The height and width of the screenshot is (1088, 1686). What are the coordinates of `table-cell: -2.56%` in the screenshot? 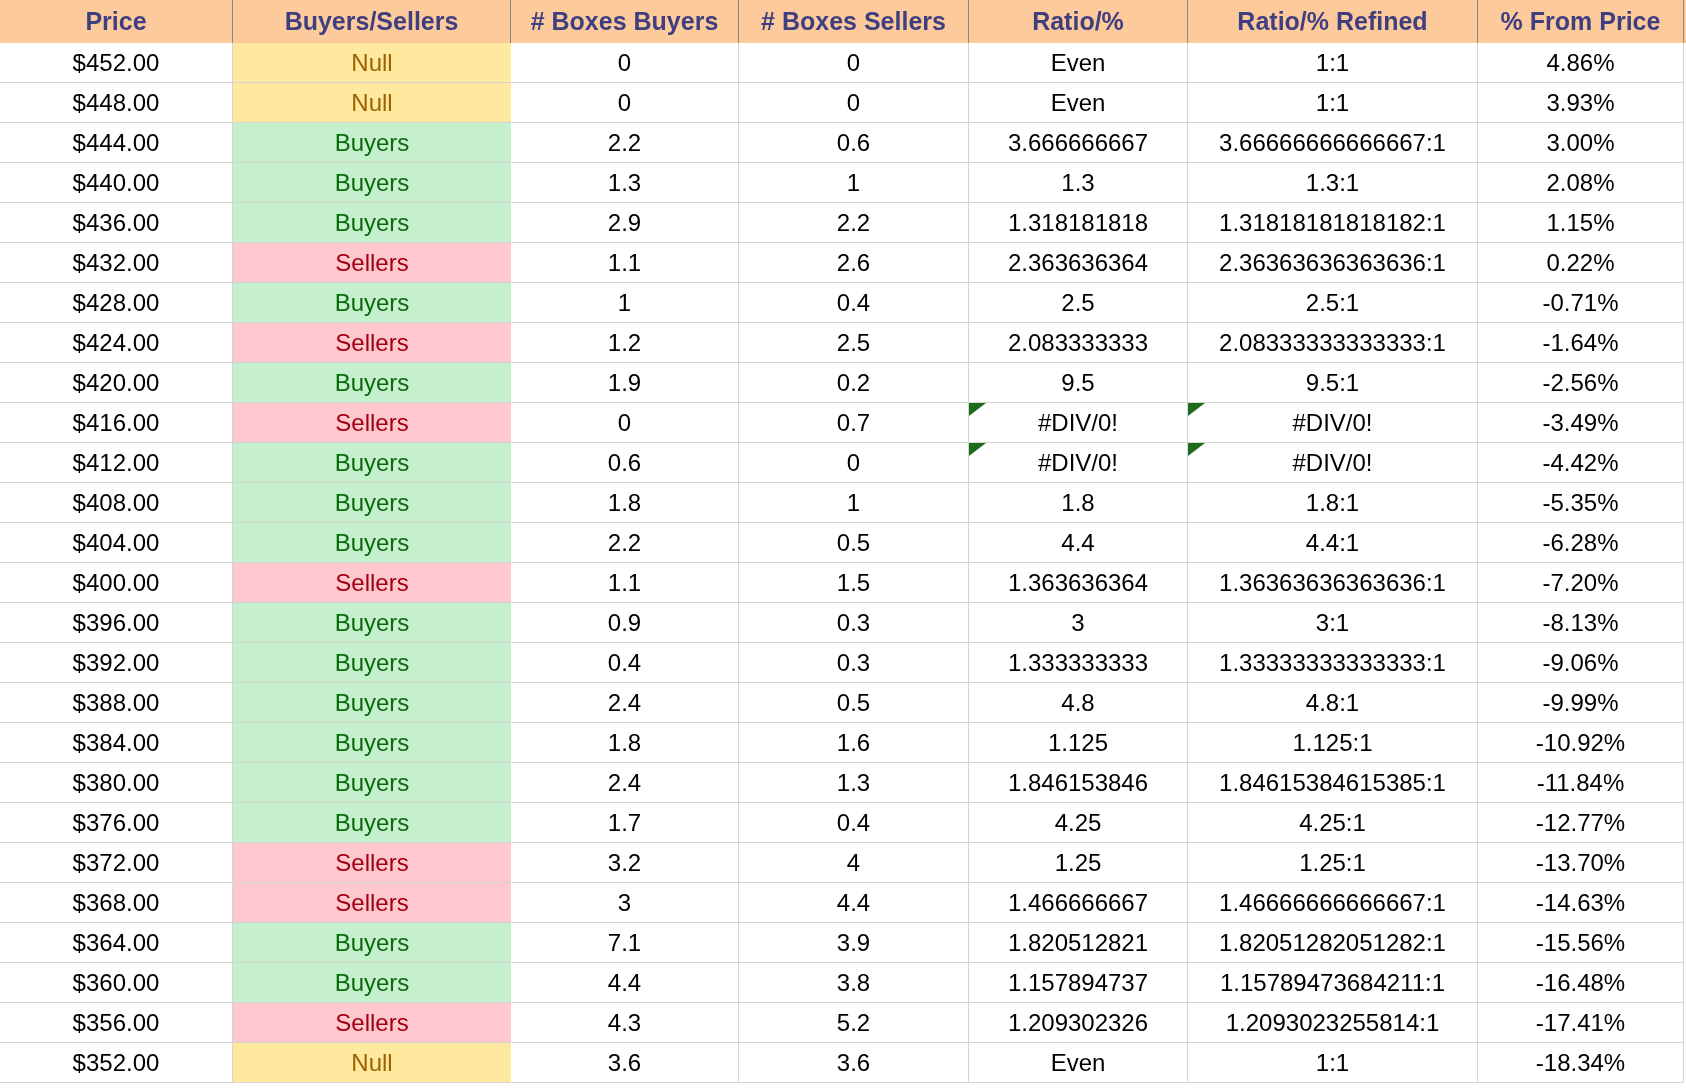 It's located at (1581, 383).